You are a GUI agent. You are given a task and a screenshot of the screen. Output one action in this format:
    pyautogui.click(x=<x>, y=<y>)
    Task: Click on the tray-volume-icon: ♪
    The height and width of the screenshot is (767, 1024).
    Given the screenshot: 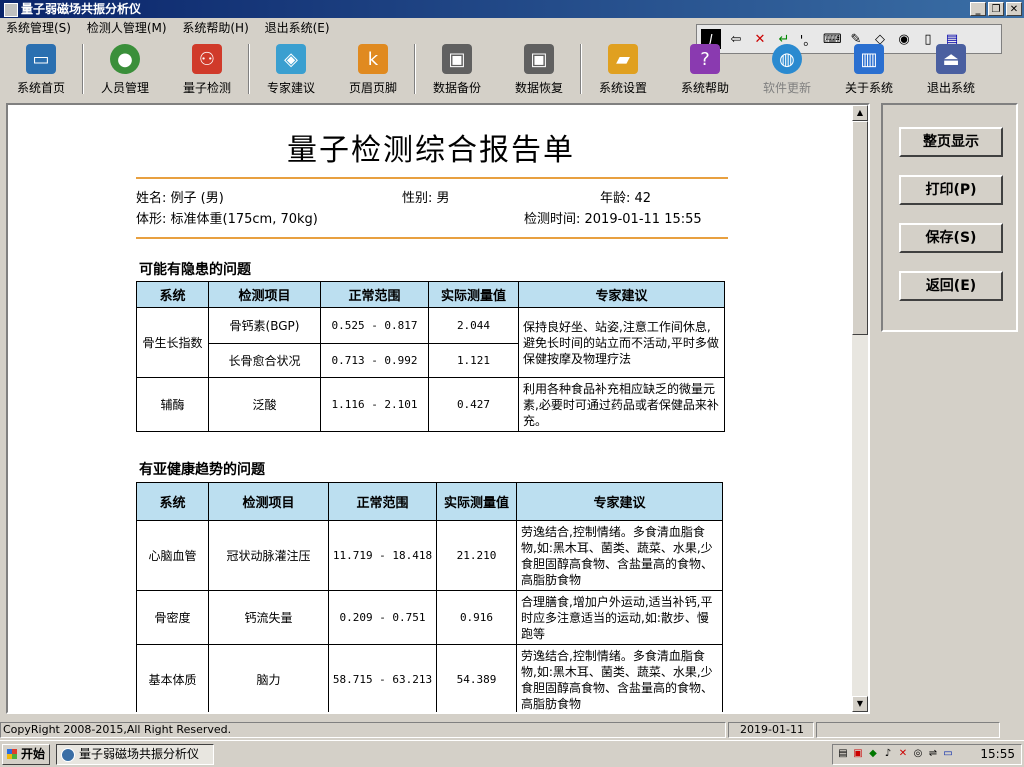 What is the action you would take?
    pyautogui.click(x=888, y=754)
    